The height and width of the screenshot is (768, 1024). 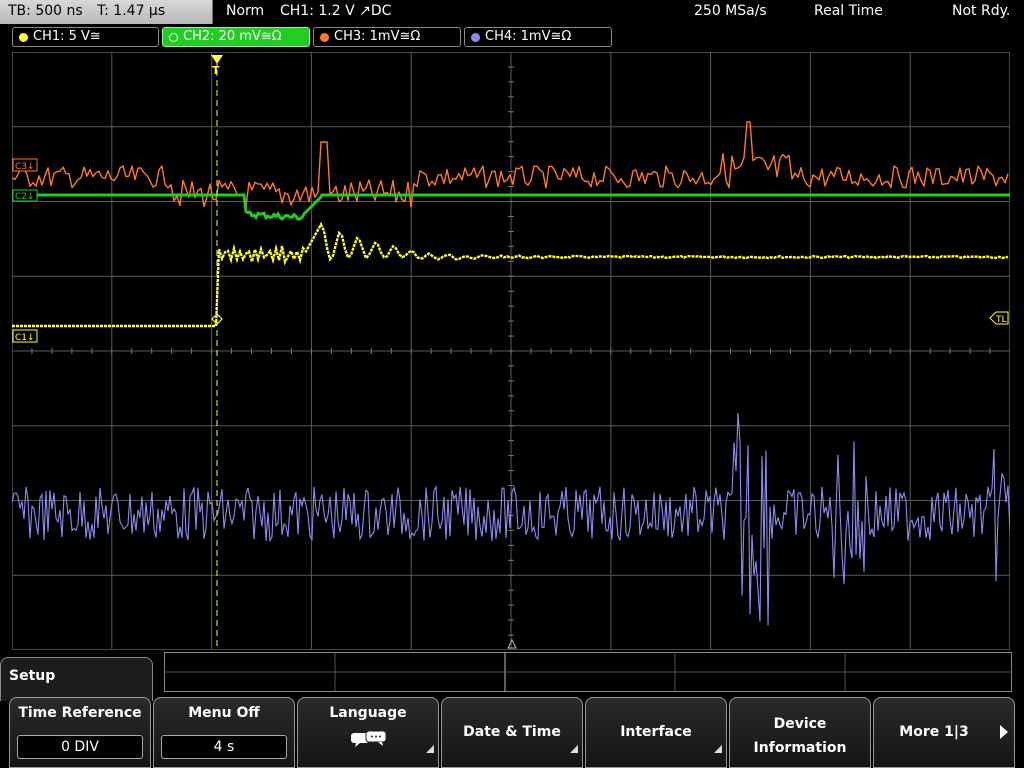 What do you see at coordinates (981, 11) in the screenshot?
I see `acquisition-state: Not Rdy.` at bounding box center [981, 11].